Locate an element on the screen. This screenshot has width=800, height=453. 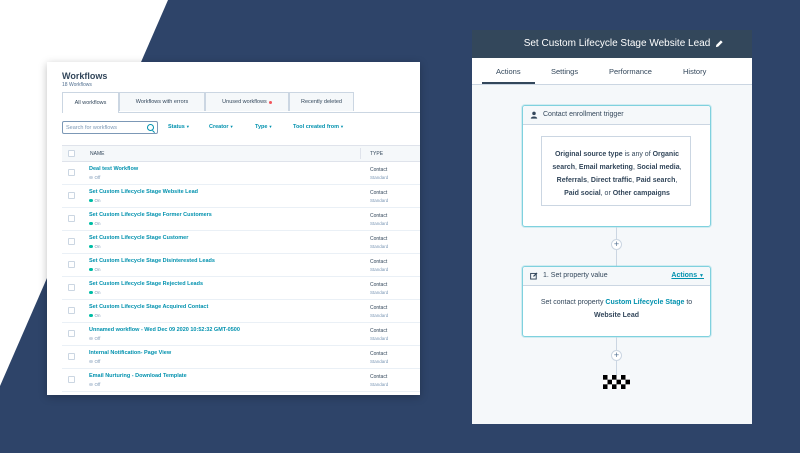
editor-header: Set Custom Lifecycle Stage Website Lead is located at coordinates (612, 44).